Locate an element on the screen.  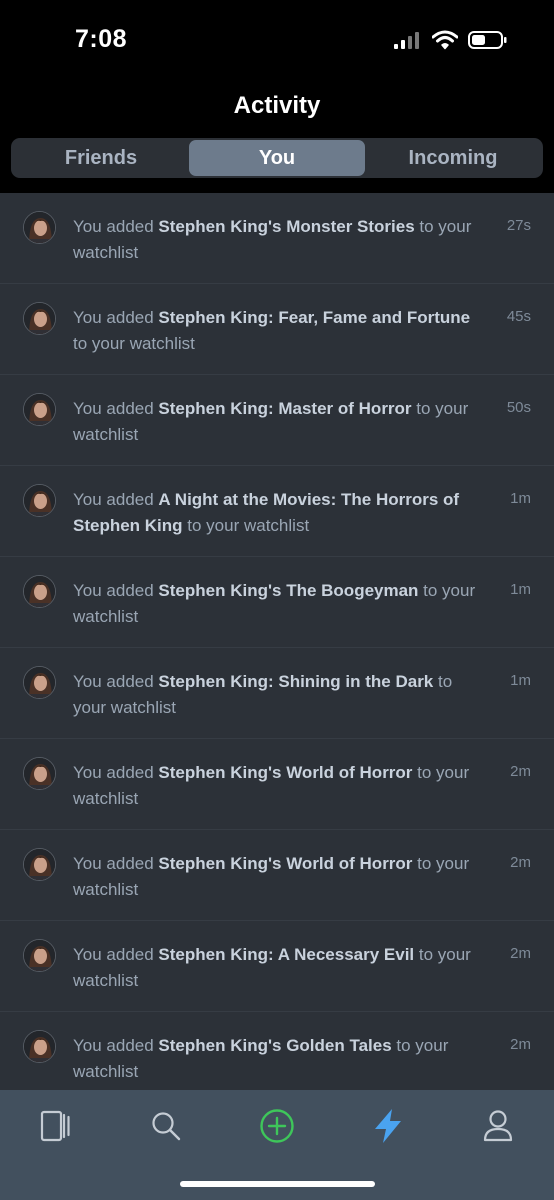
cellular-signal-icon is located at coordinates (406, 40).